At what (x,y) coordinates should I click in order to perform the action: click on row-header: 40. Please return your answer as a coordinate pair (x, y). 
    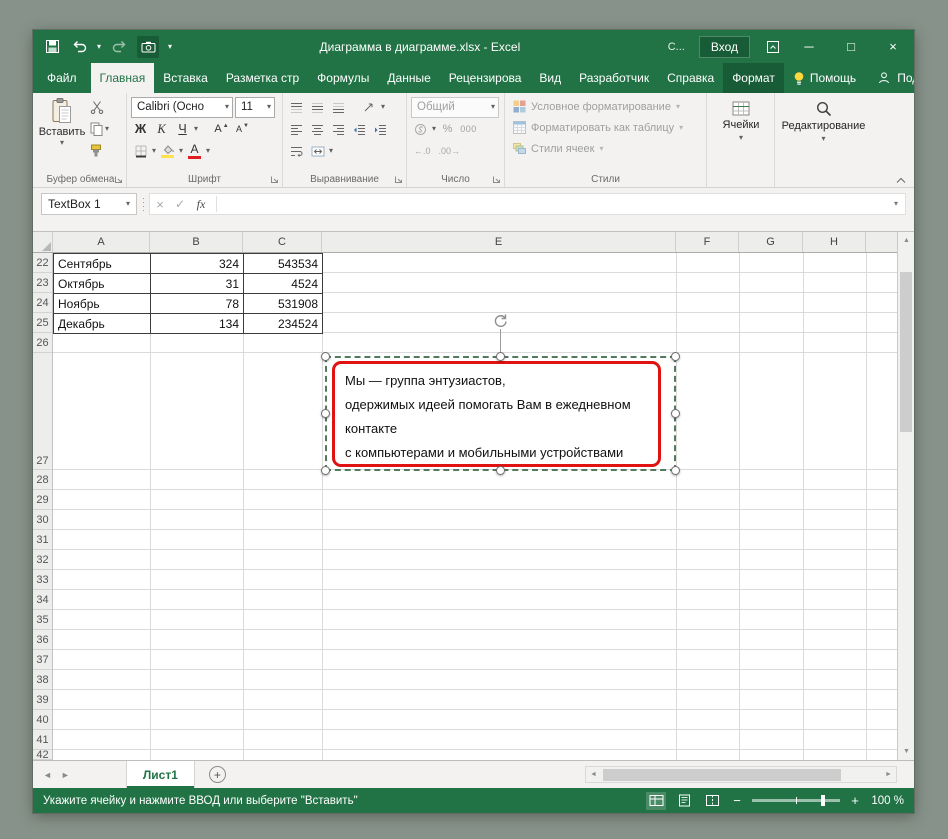
    Looking at the image, I should click on (42, 720).